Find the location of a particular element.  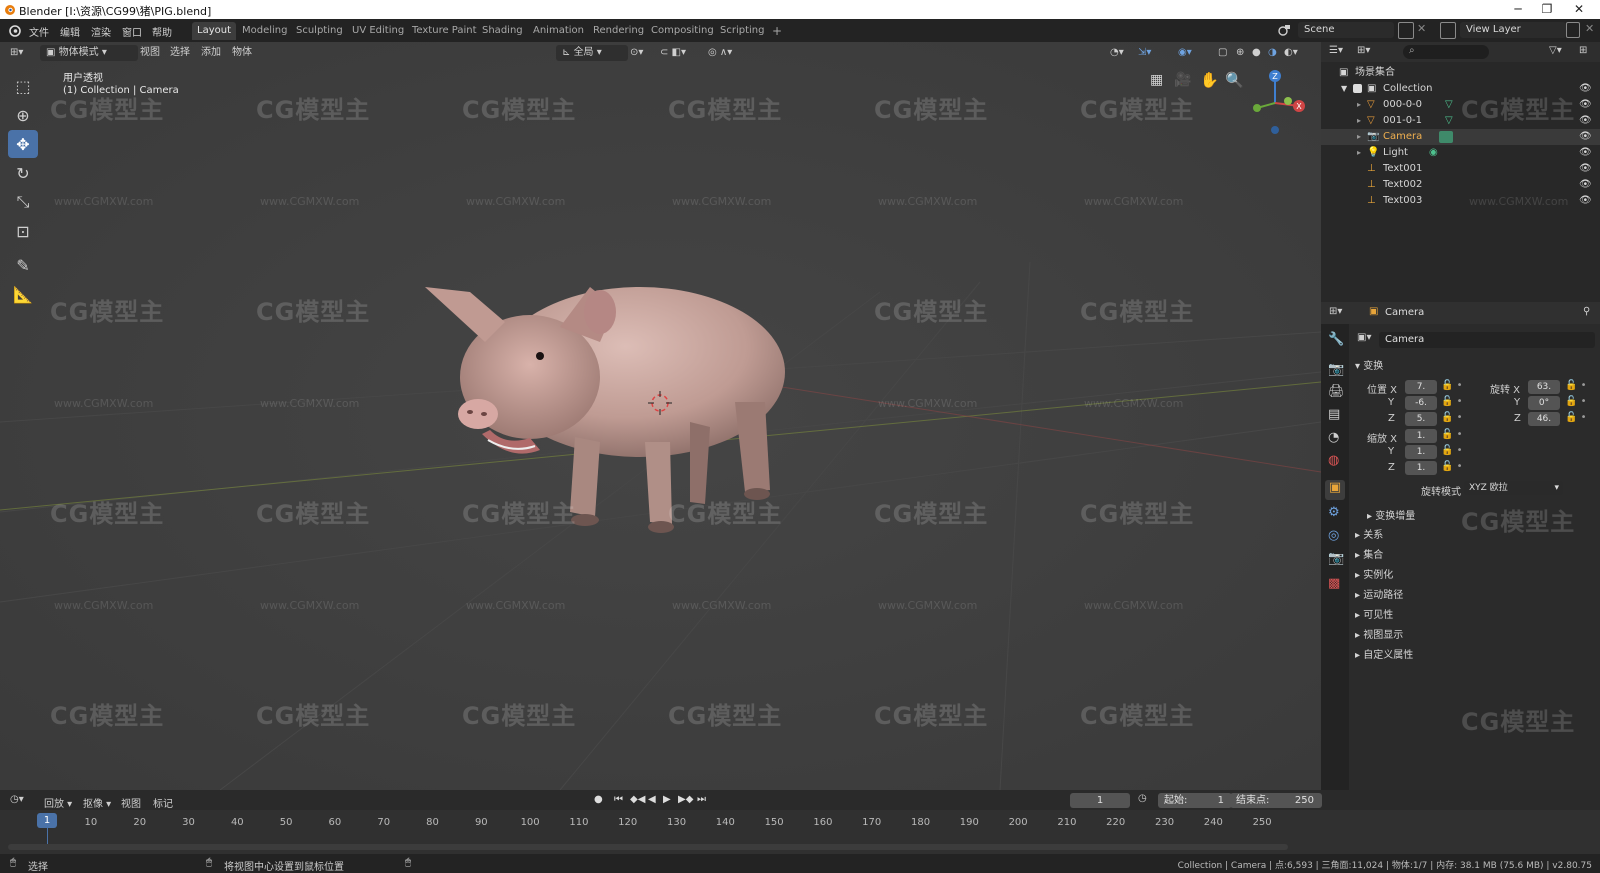

menu-edit: 编辑 is located at coordinates (70, 31).